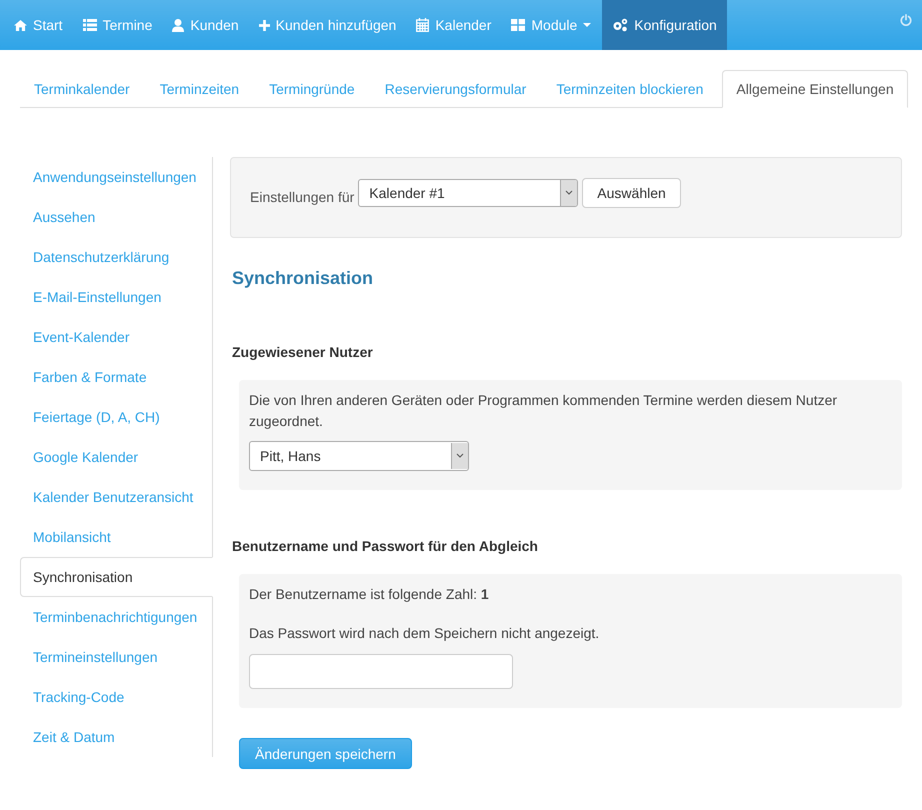  What do you see at coordinates (116, 177) in the screenshot?
I see `sidebar-item: Anwendungseinstellungen` at bounding box center [116, 177].